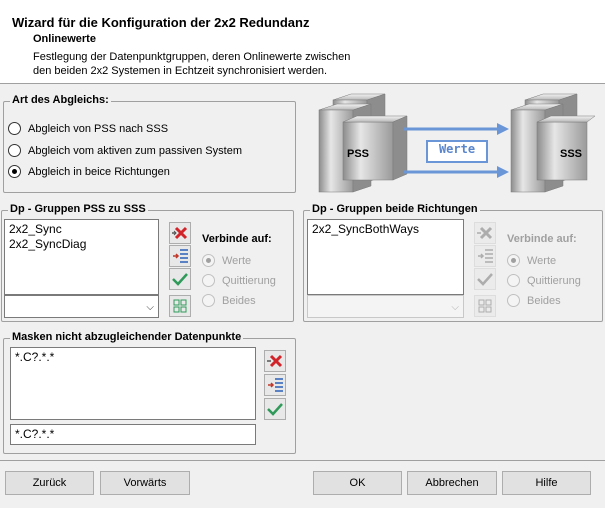 This screenshot has width=605, height=508. I want to click on radio-both-werte: Werte, so click(531, 260).